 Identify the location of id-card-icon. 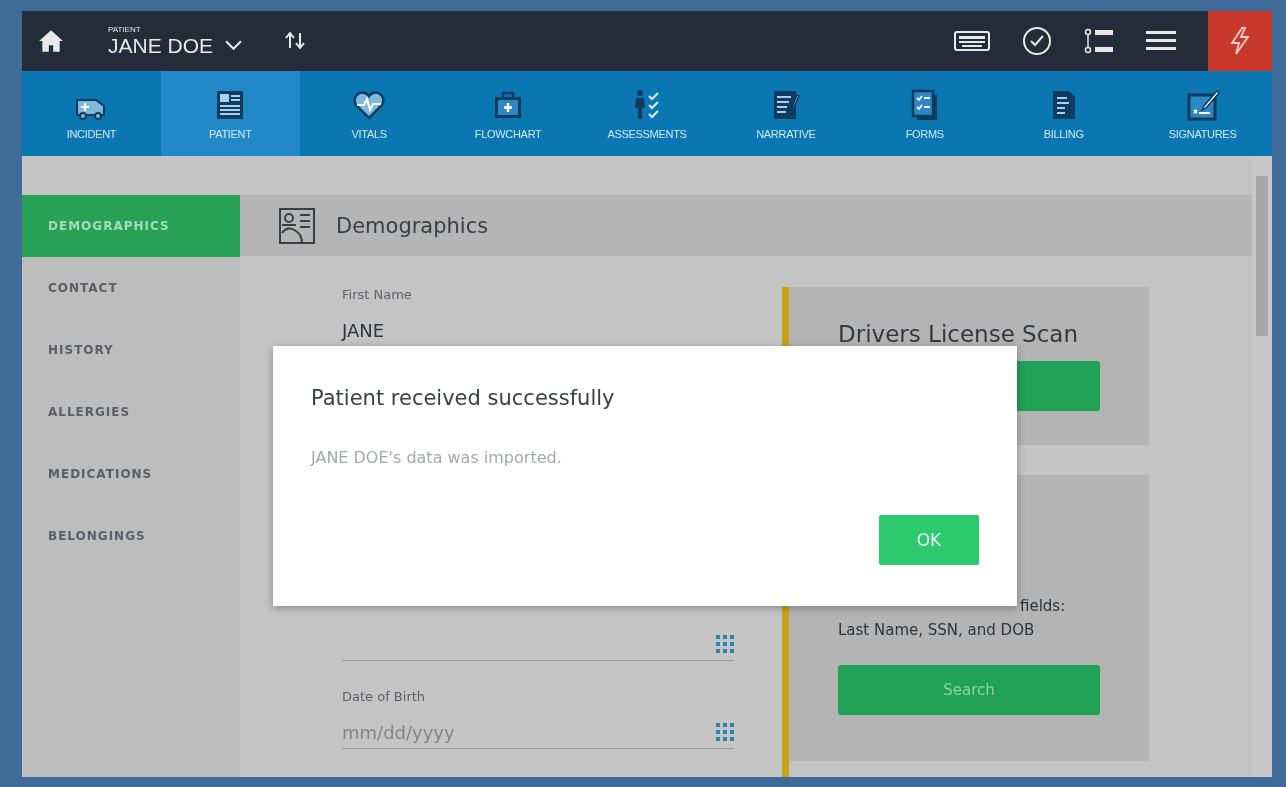
(297, 225).